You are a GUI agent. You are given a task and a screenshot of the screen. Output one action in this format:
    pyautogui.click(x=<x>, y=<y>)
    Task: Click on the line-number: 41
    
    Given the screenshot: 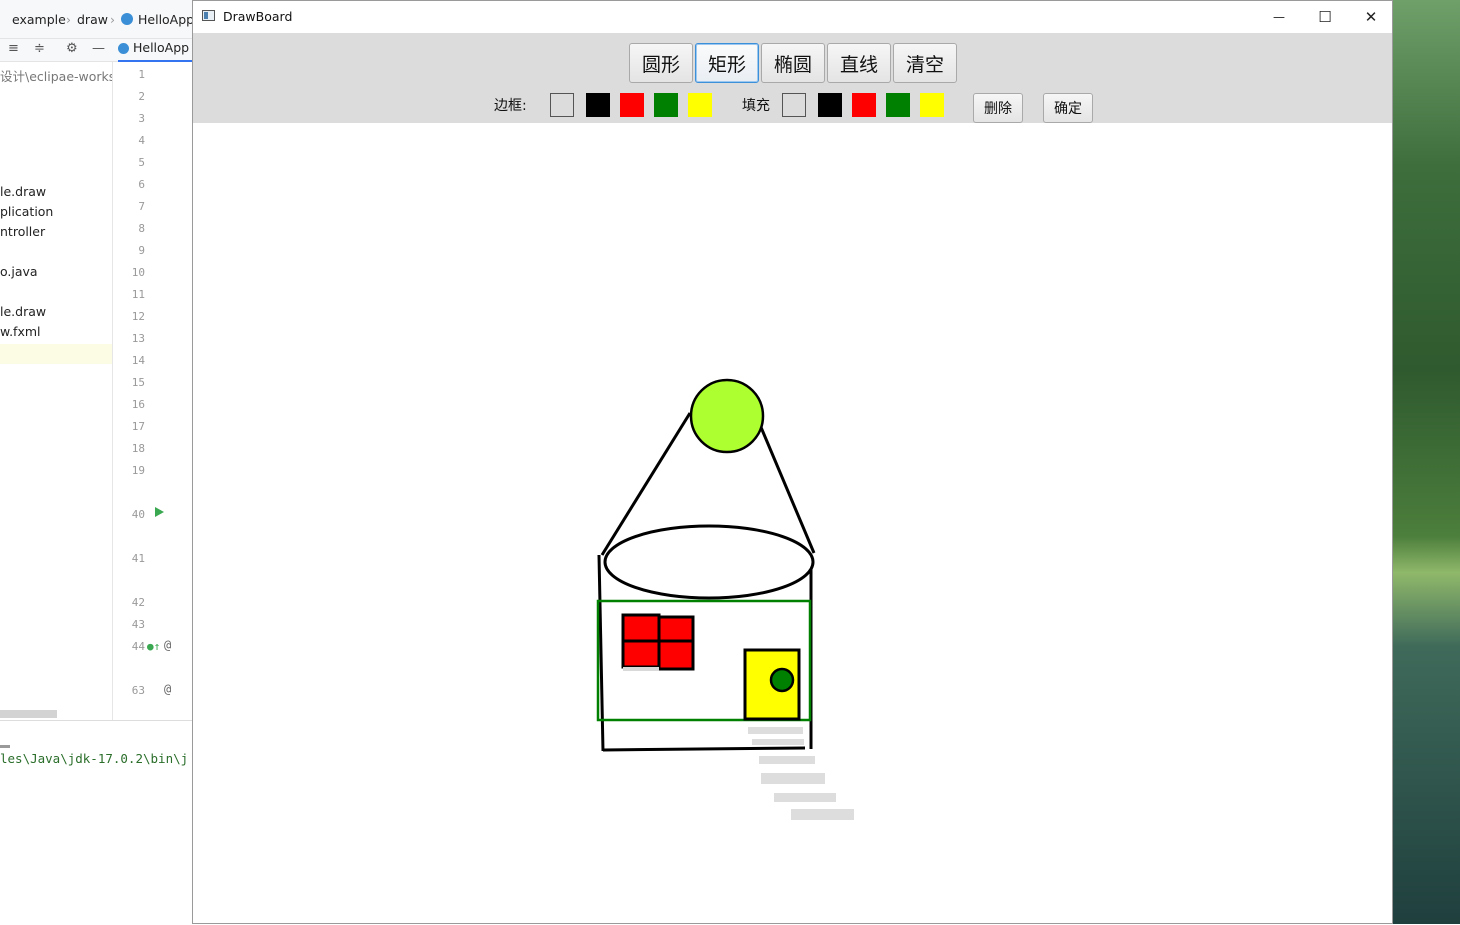 What is the action you would take?
    pyautogui.click(x=138, y=558)
    